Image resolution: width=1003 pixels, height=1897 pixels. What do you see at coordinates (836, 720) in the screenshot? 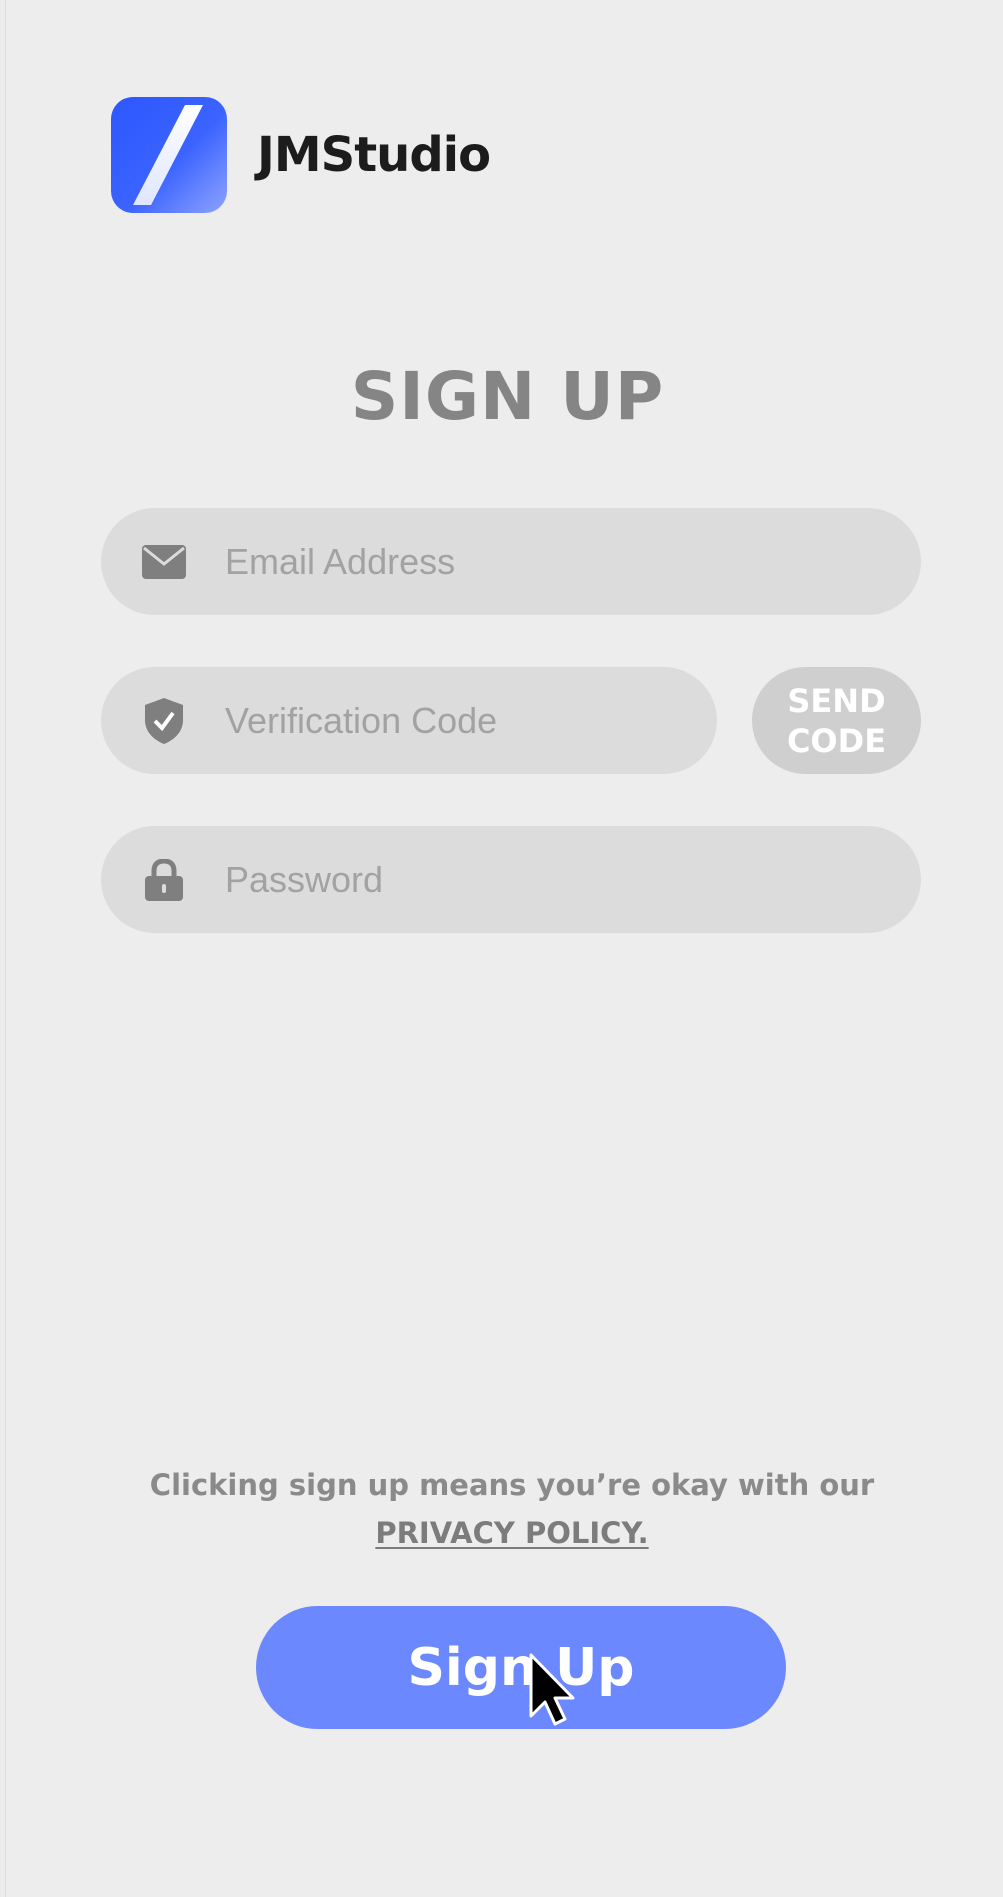
I see `send-code-button: SEND CODE` at bounding box center [836, 720].